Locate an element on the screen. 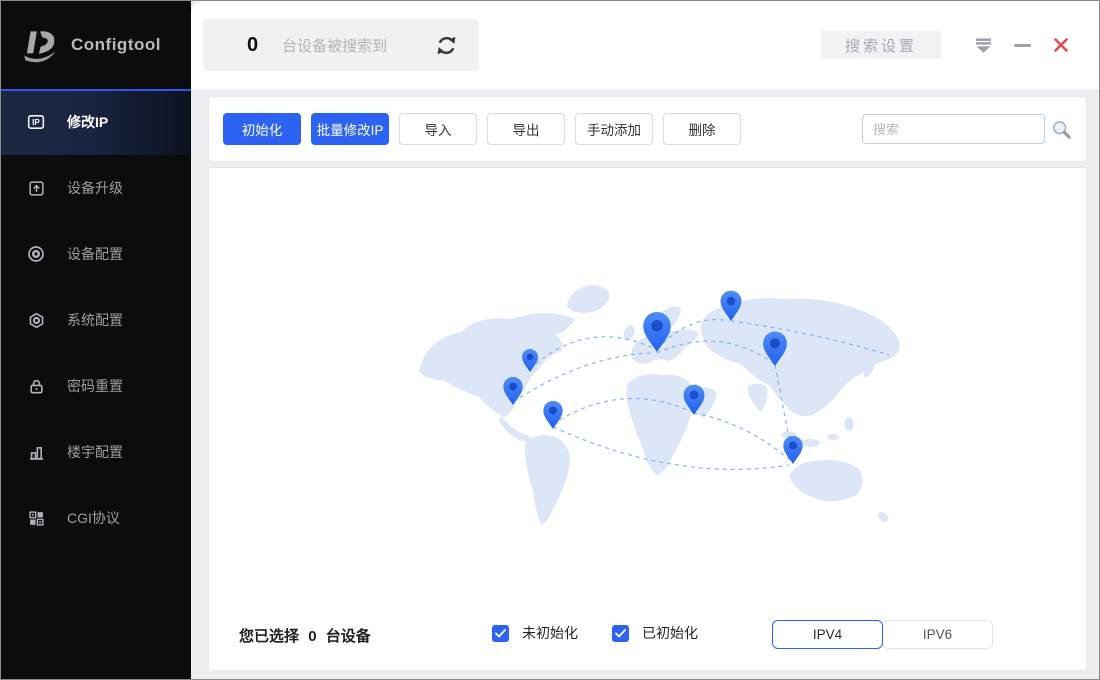 This screenshot has width=1100, height=680. gear-hex-icon is located at coordinates (36, 320).